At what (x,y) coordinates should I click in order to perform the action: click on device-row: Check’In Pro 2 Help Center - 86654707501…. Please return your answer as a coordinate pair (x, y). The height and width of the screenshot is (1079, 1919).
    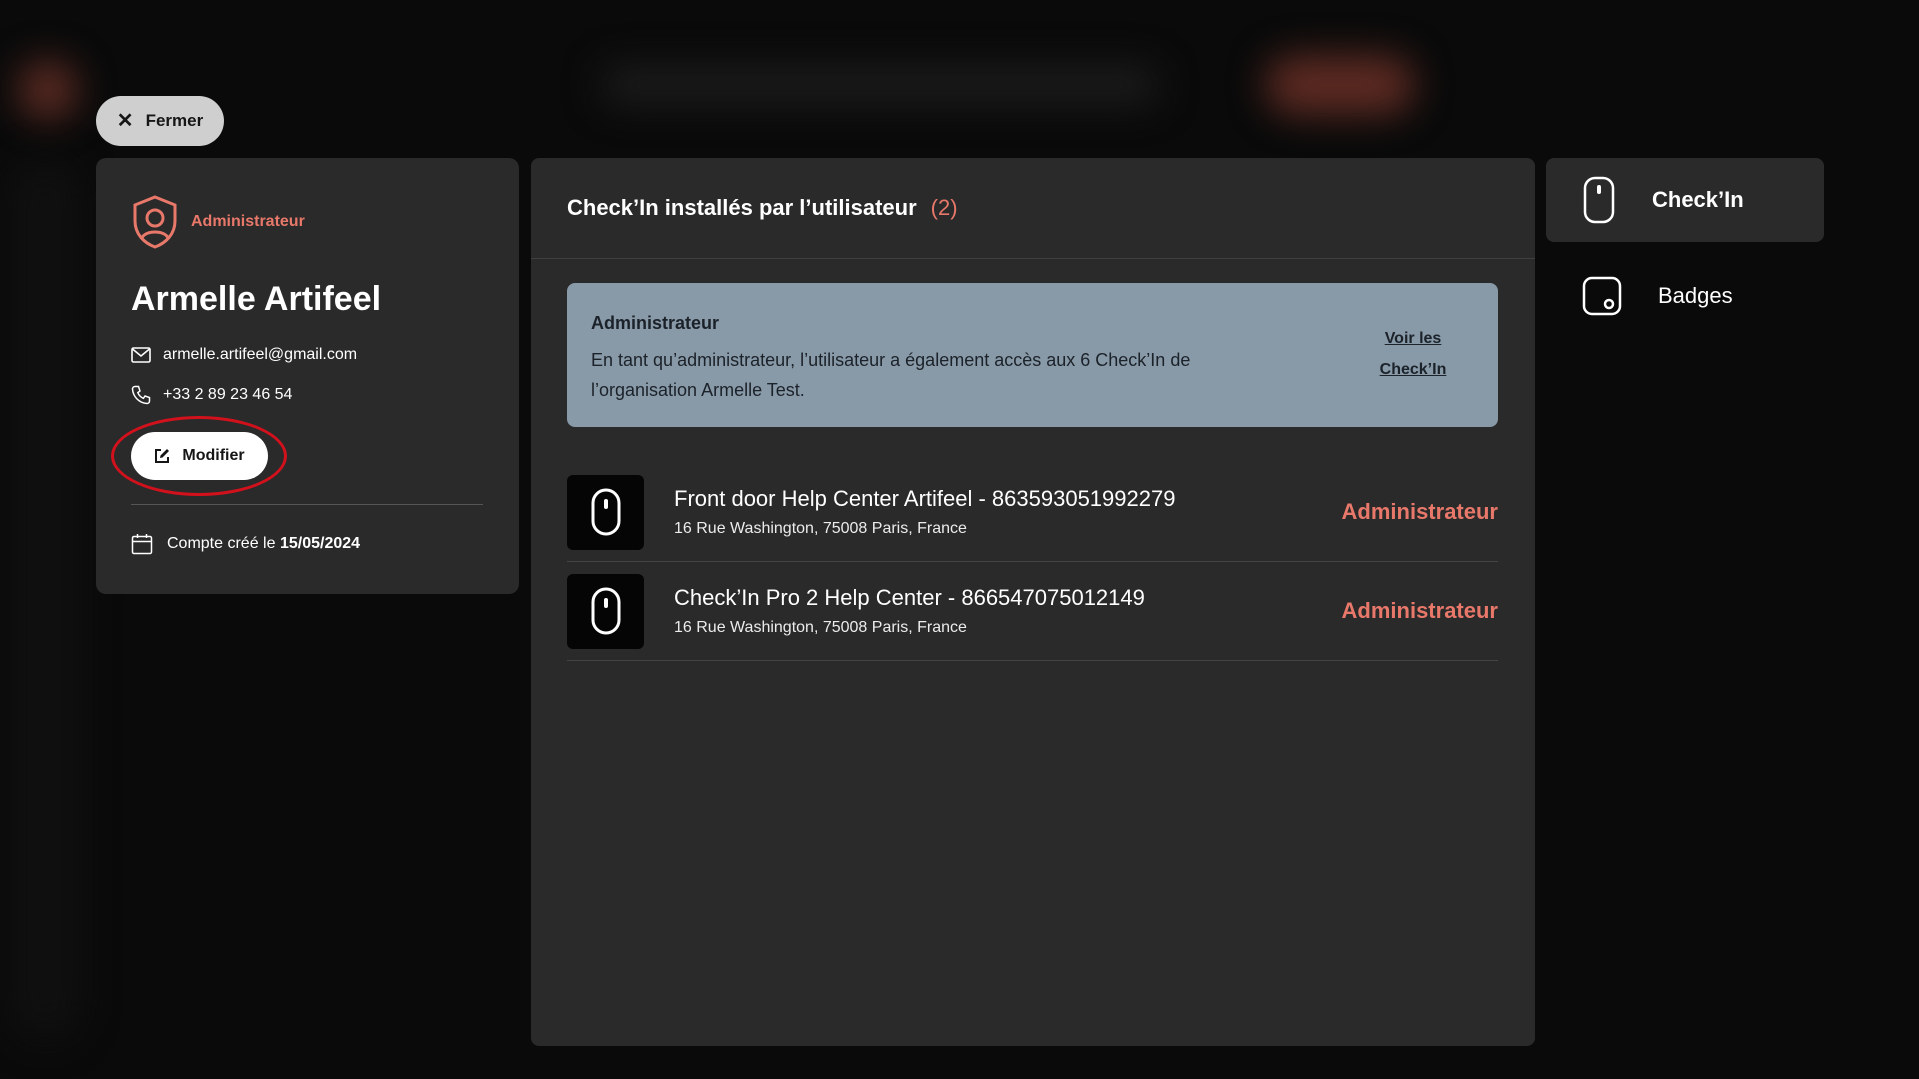
    Looking at the image, I should click on (1032, 611).